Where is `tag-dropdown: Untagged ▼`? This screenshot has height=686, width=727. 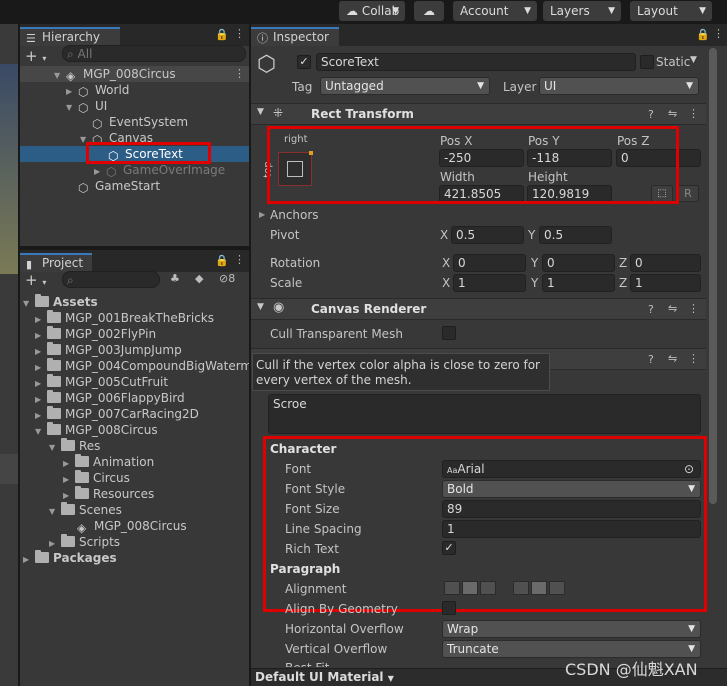
tag-dropdown: Untagged ▼ is located at coordinates (405, 86).